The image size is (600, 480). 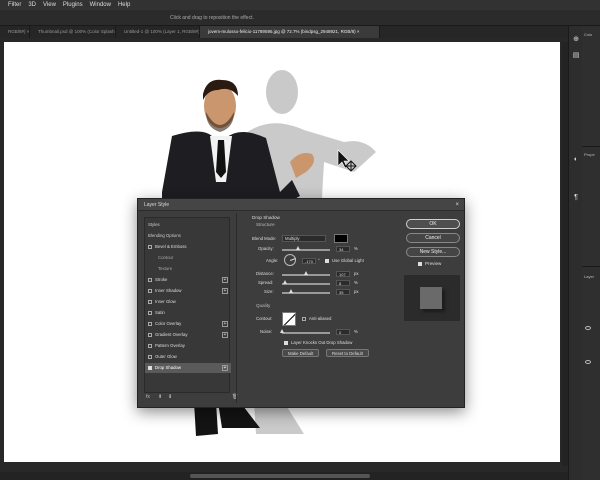 What do you see at coordinates (286, 342) in the screenshot?
I see `knocks-out-checkbox` at bounding box center [286, 342].